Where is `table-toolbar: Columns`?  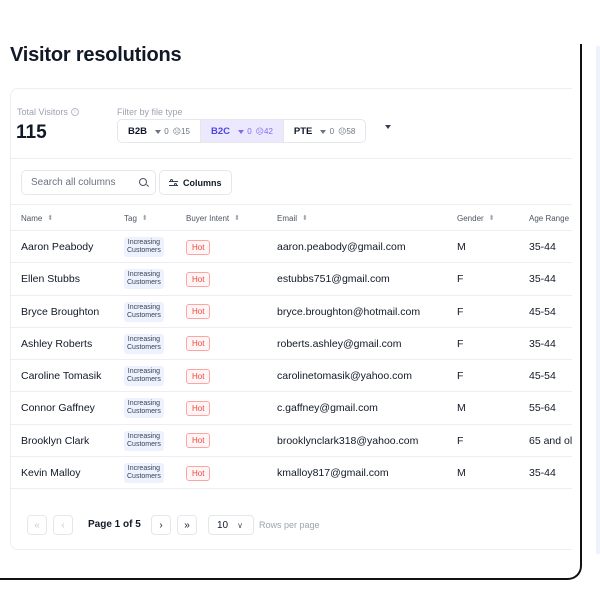 table-toolbar: Columns is located at coordinates (291, 182).